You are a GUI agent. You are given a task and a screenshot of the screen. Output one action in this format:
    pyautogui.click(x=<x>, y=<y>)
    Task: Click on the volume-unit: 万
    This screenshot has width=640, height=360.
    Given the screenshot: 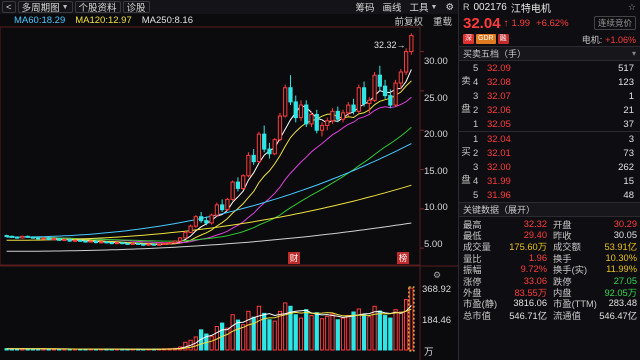 What is the action you would take?
    pyautogui.click(x=429, y=352)
    